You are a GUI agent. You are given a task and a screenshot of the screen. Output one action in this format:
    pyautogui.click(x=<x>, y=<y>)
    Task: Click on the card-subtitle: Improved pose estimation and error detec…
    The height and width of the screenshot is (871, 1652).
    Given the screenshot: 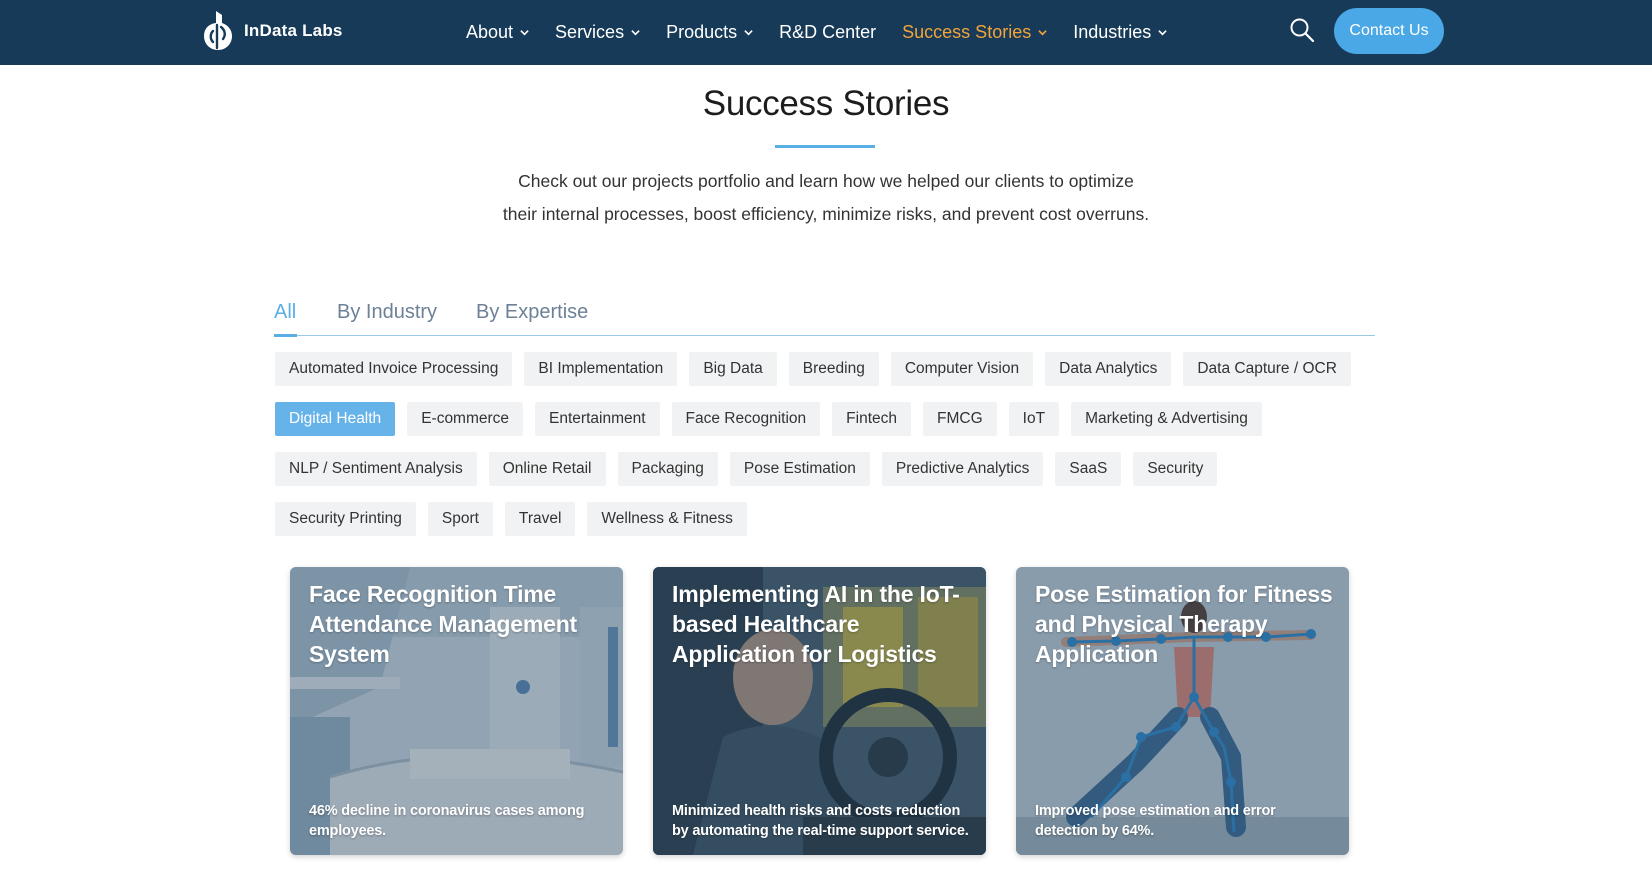 What is the action you would take?
    pyautogui.click(x=1155, y=821)
    